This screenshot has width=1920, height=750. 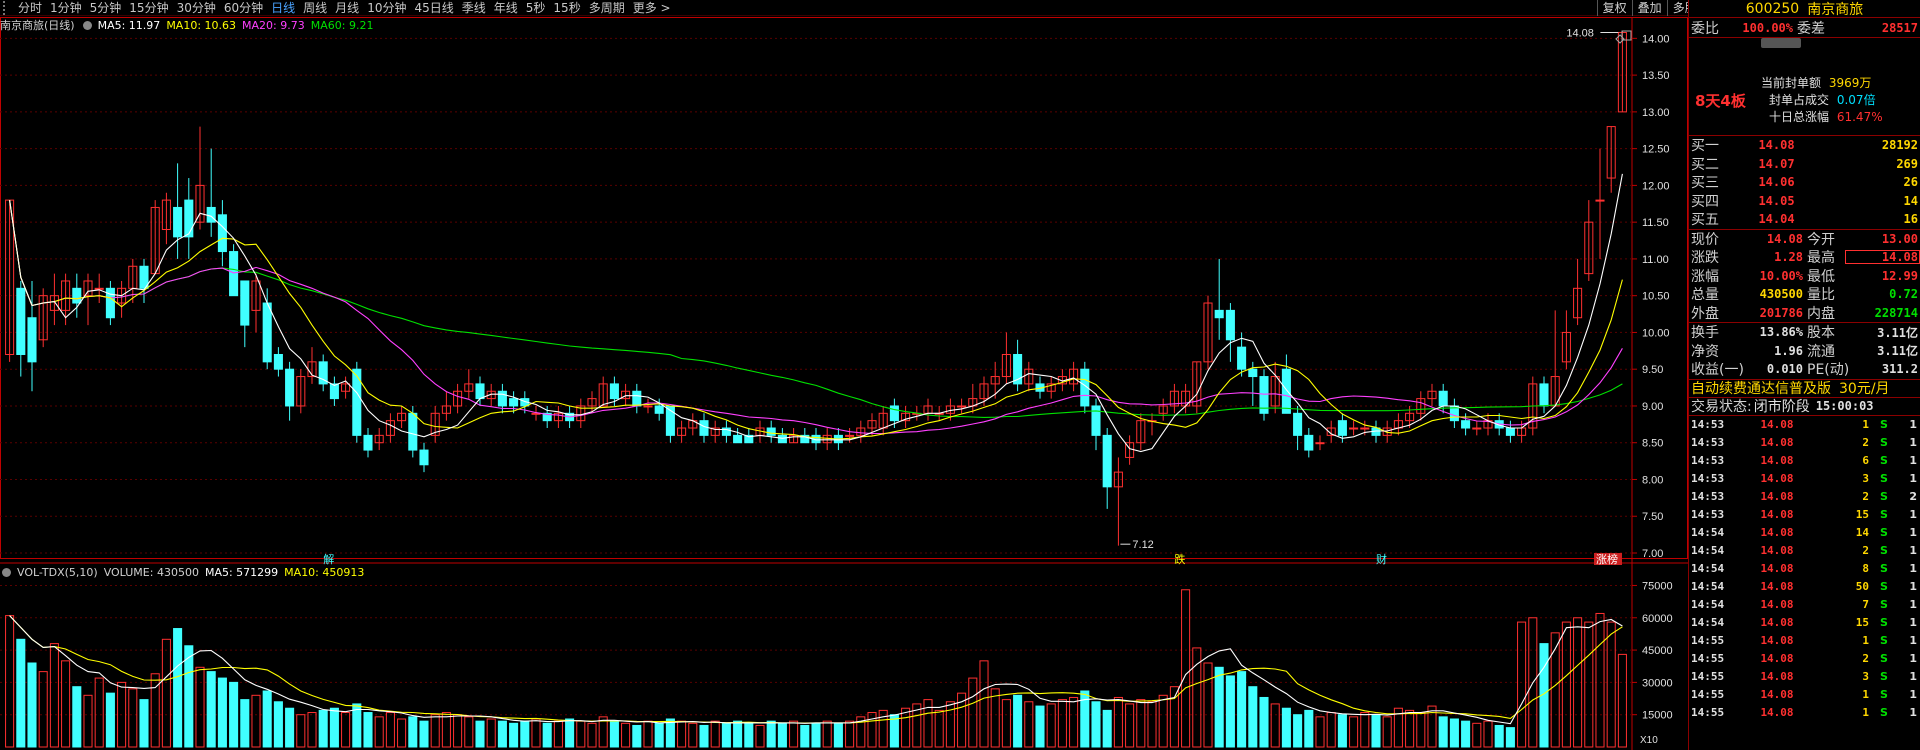 What do you see at coordinates (1614, 8) in the screenshot?
I see `toolbar-button: 复权` at bounding box center [1614, 8].